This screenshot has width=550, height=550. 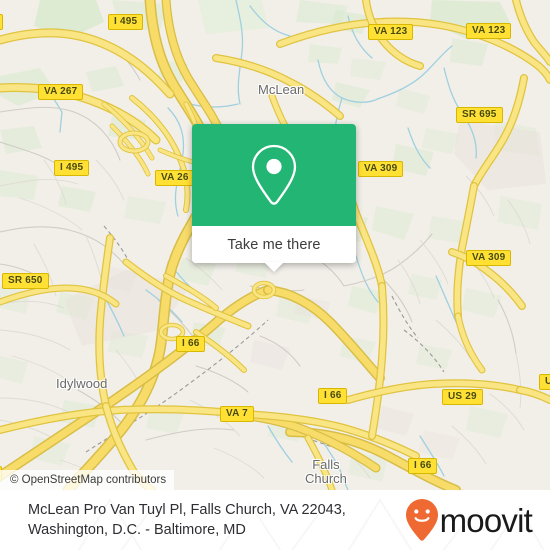 I want to click on highway-shield-i495-west: I 495, so click(x=72, y=168).